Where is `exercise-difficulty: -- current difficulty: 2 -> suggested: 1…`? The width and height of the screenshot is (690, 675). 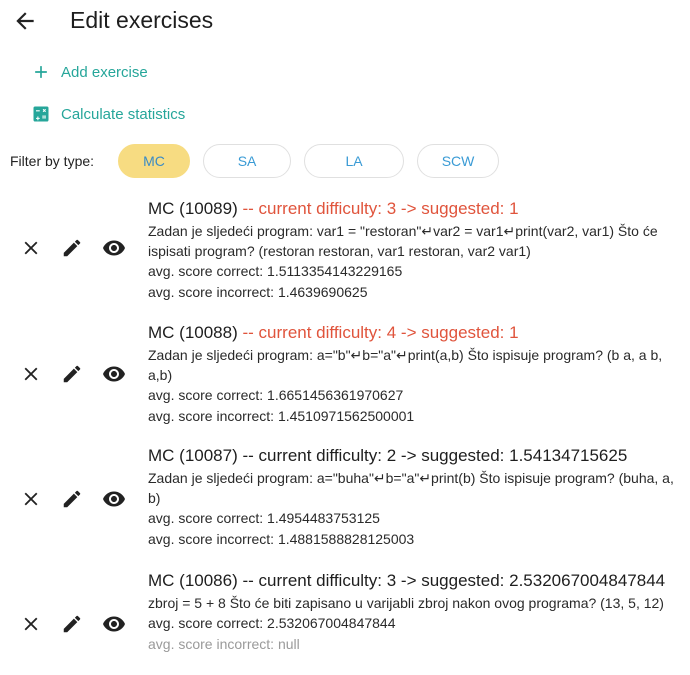
exercise-difficulty: -- current difficulty: 2 -> suggested: 1… is located at coordinates (435, 455).